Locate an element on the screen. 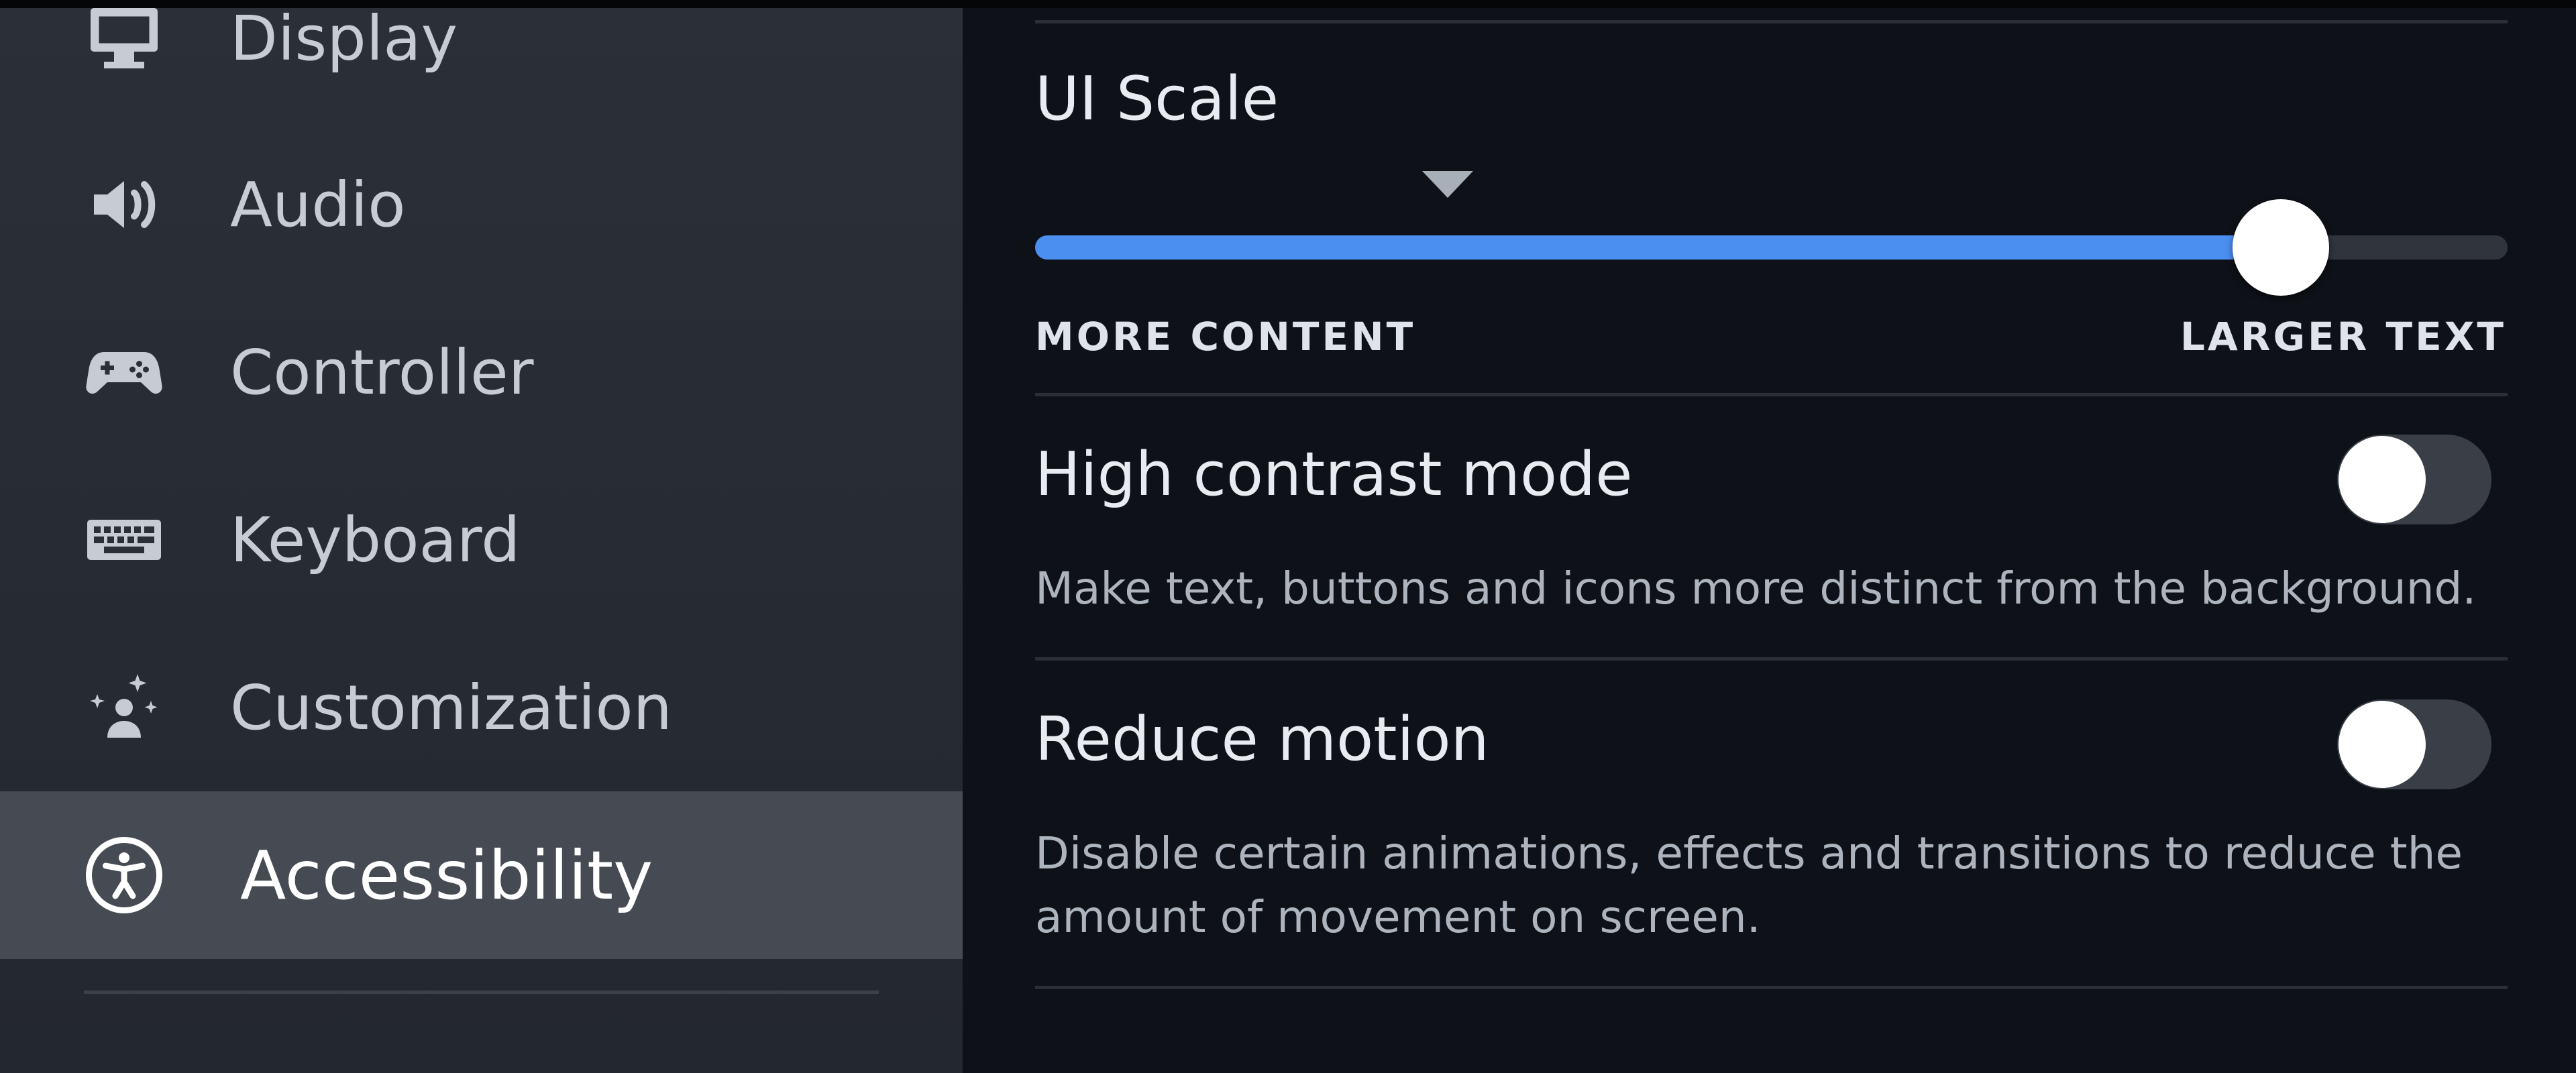 The image size is (2576, 1073). high-contrast-toggle is located at coordinates (2414, 479).